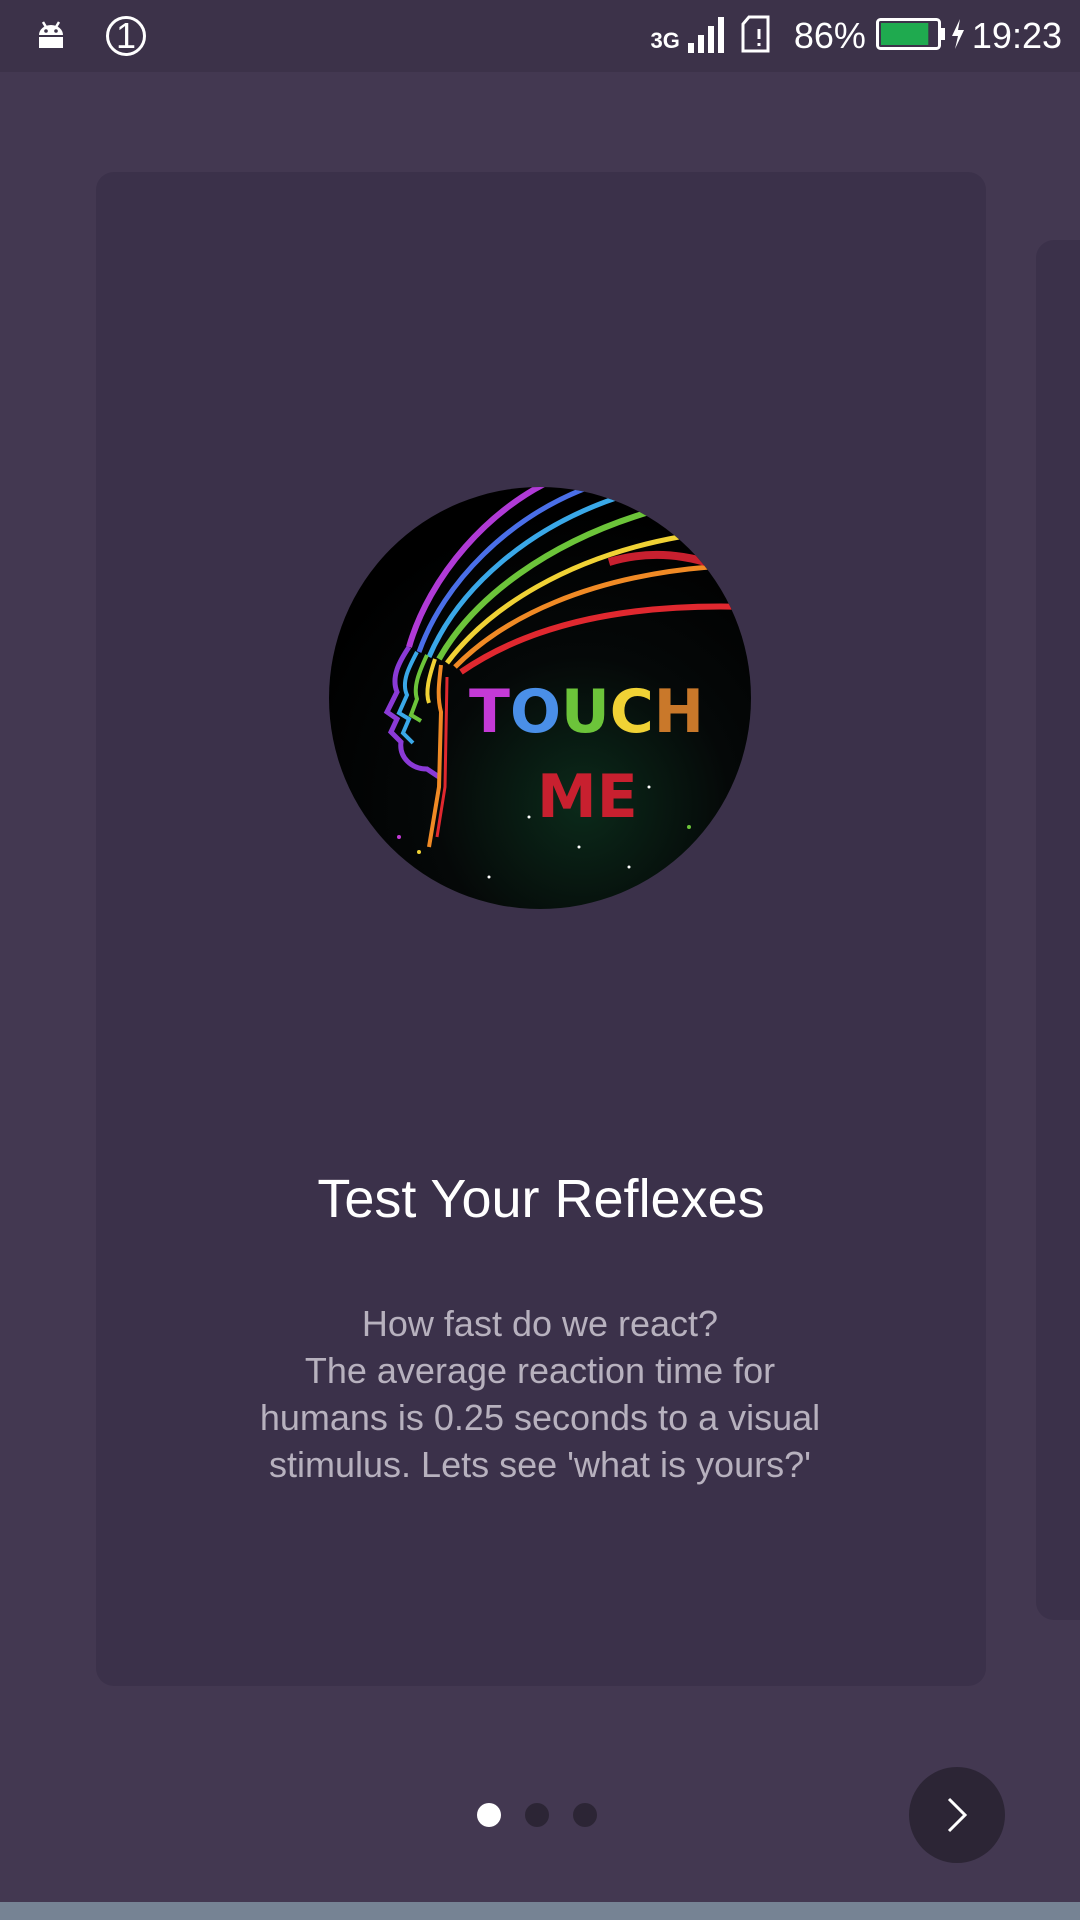 The width and height of the screenshot is (1080, 1920). Describe the element at coordinates (51, 36) in the screenshot. I see `android-icon` at that location.